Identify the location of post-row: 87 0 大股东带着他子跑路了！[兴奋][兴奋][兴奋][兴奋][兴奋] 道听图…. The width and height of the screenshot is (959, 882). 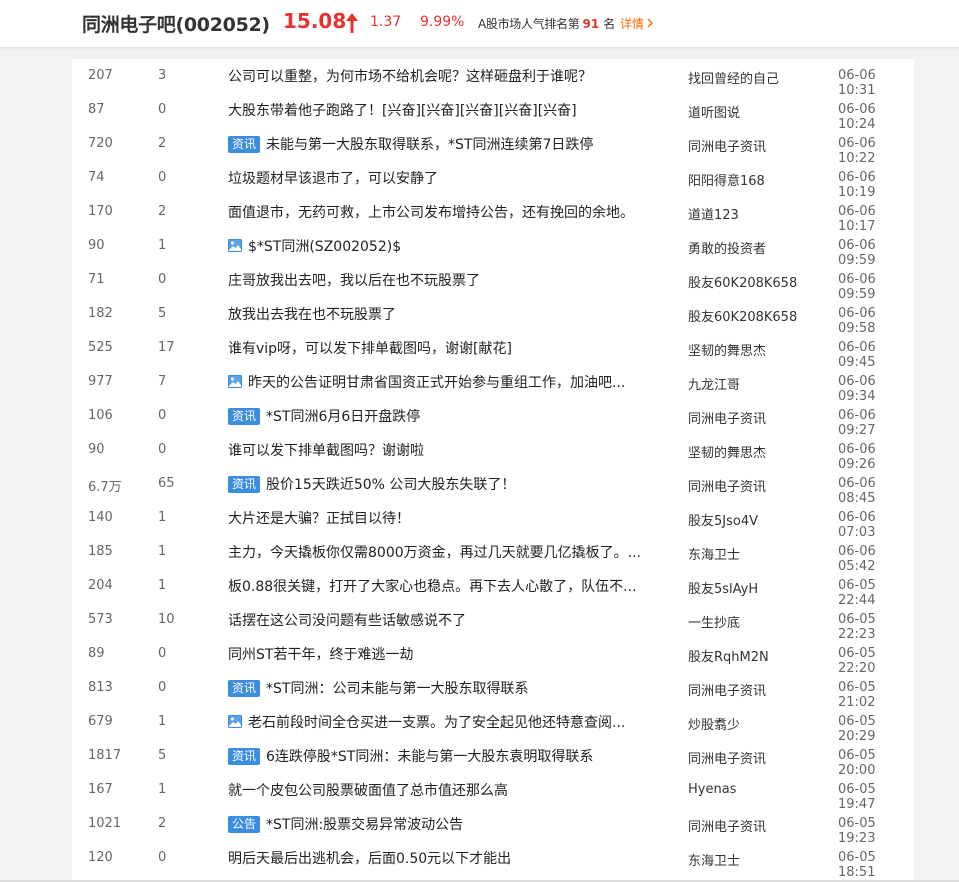
(493, 112).